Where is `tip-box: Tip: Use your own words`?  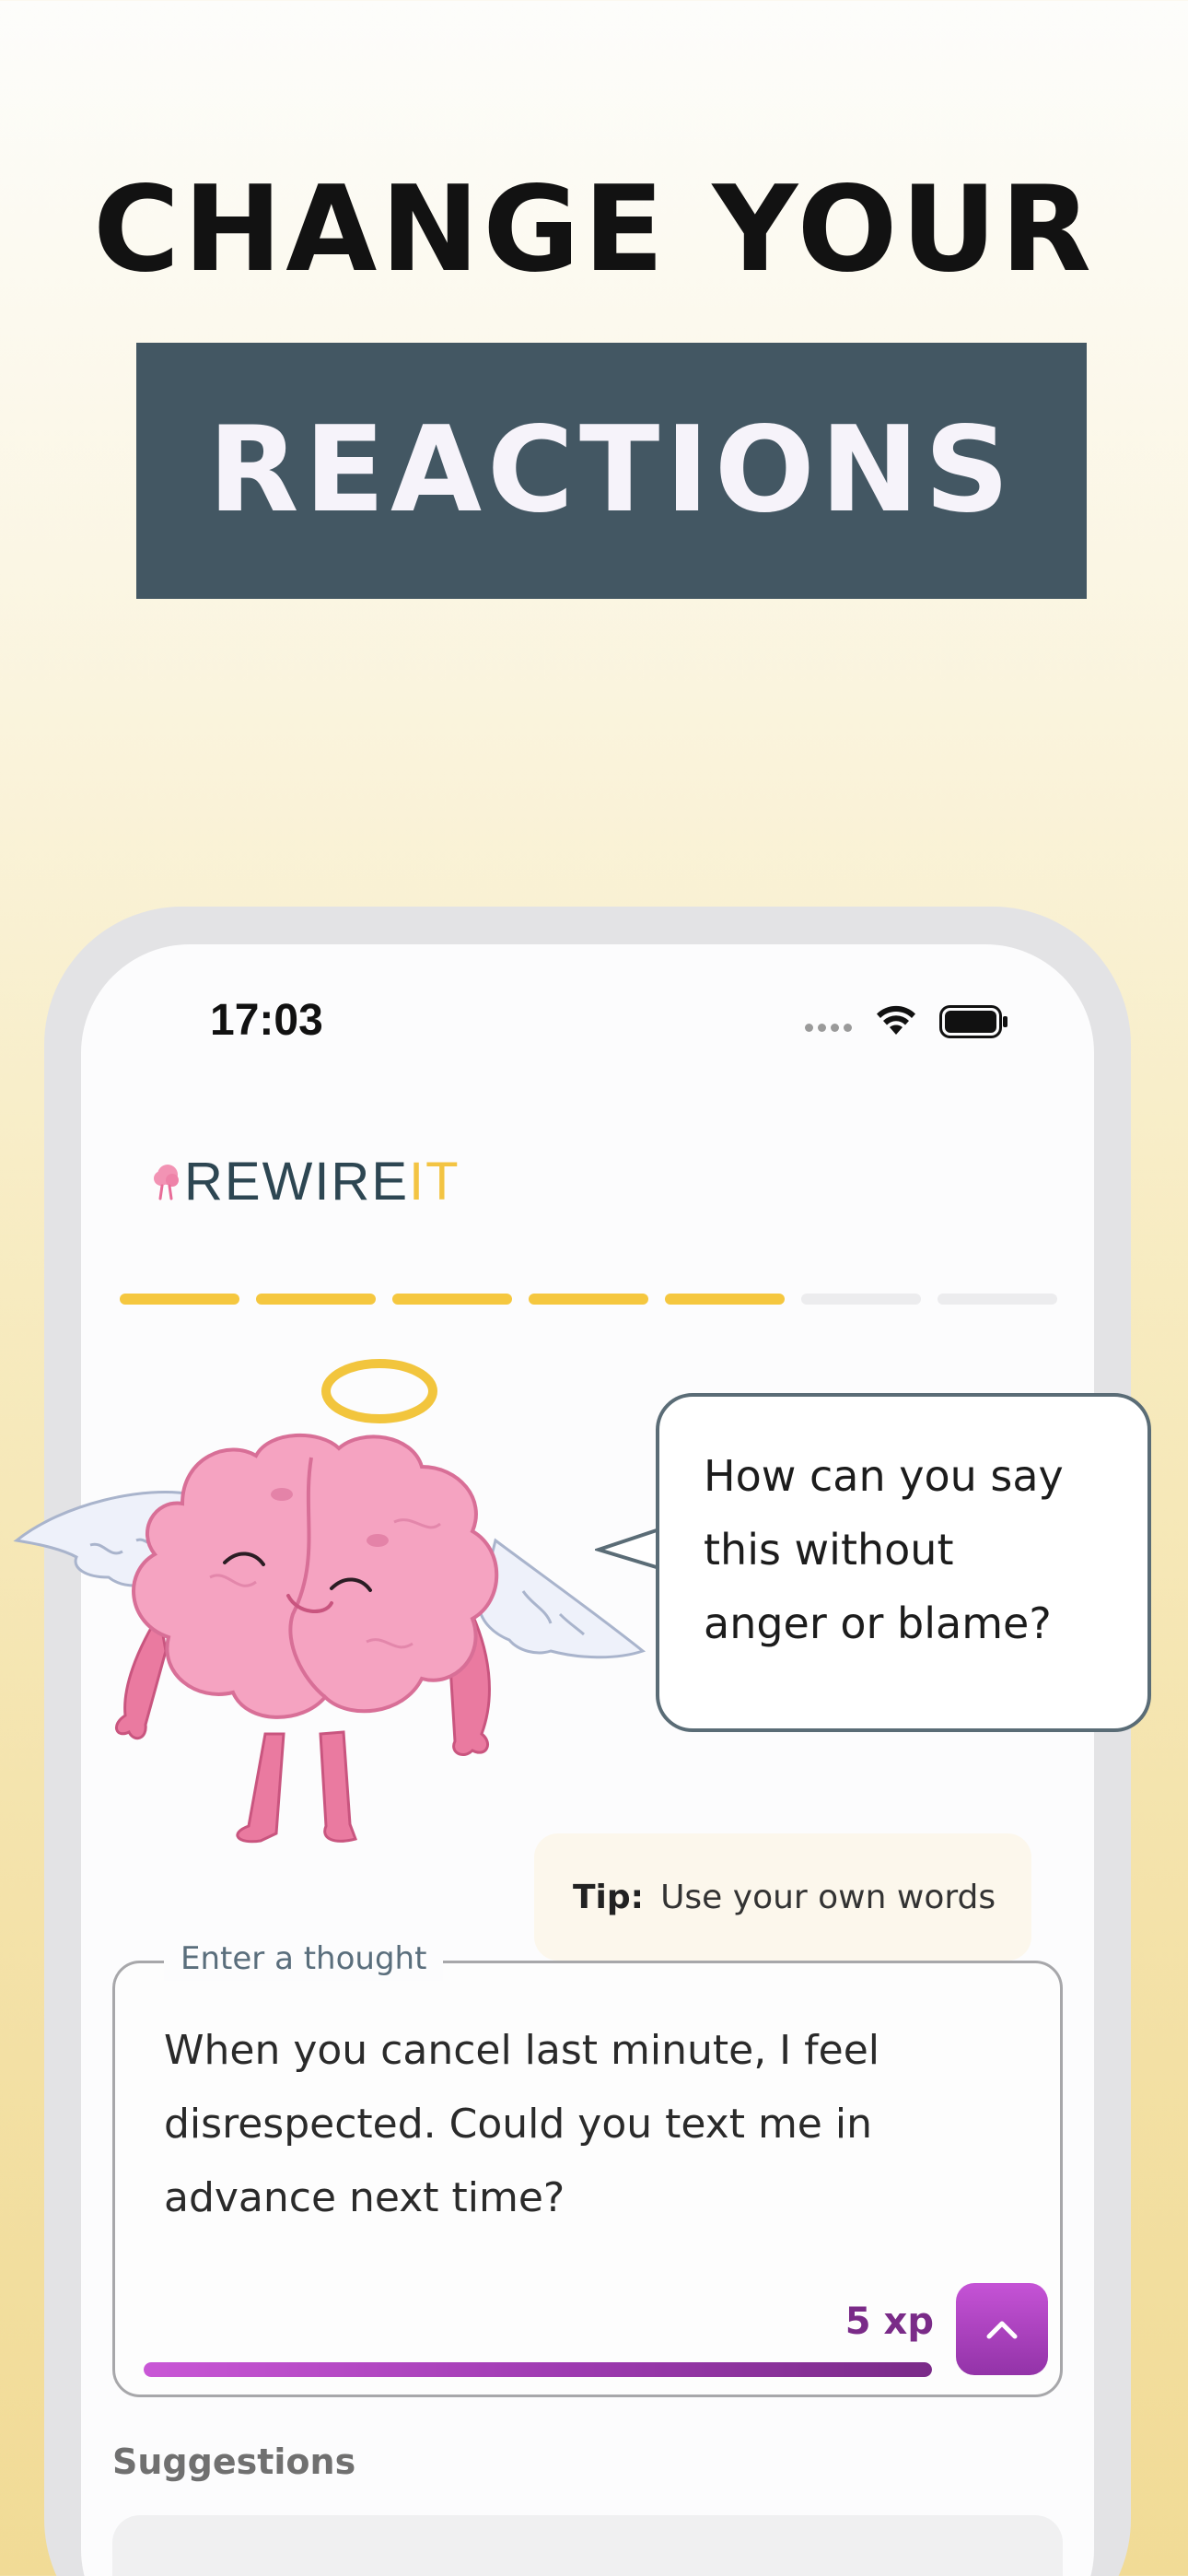
tip-box: Tip: Use your own words is located at coordinates (782, 1897).